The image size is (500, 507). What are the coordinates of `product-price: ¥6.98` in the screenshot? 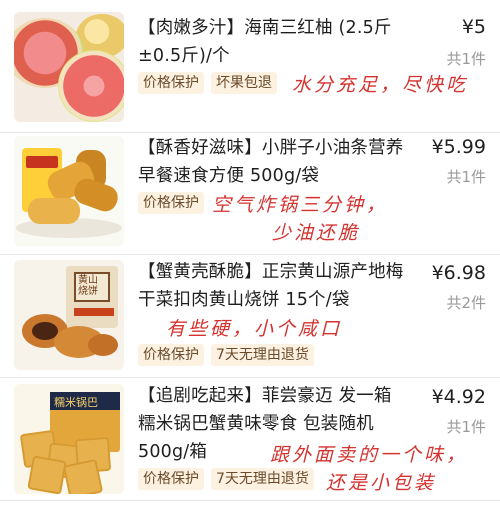 It's located at (458, 273).